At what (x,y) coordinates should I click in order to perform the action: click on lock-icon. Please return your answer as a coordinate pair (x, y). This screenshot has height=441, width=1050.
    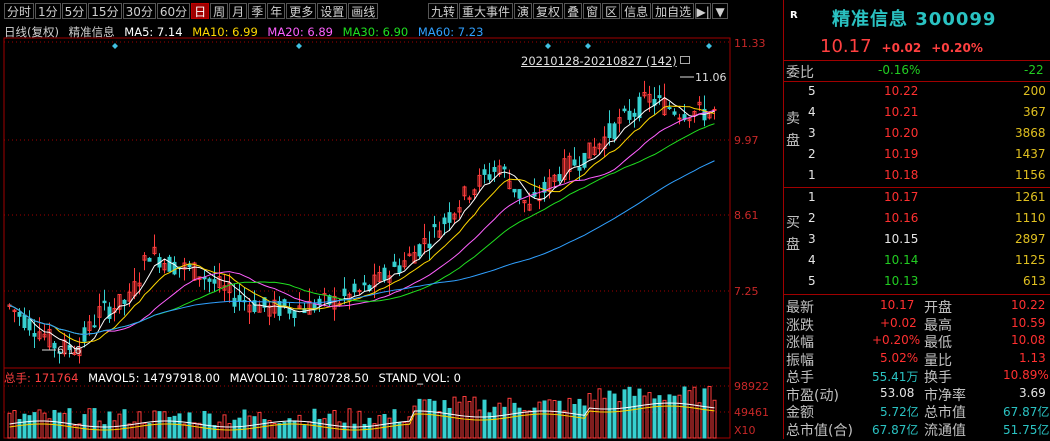
    Looking at the image, I should click on (684, 60).